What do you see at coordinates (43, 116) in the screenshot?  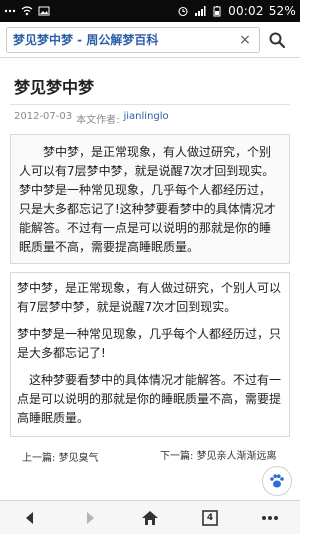 I see `article-date: 2012-07-03` at bounding box center [43, 116].